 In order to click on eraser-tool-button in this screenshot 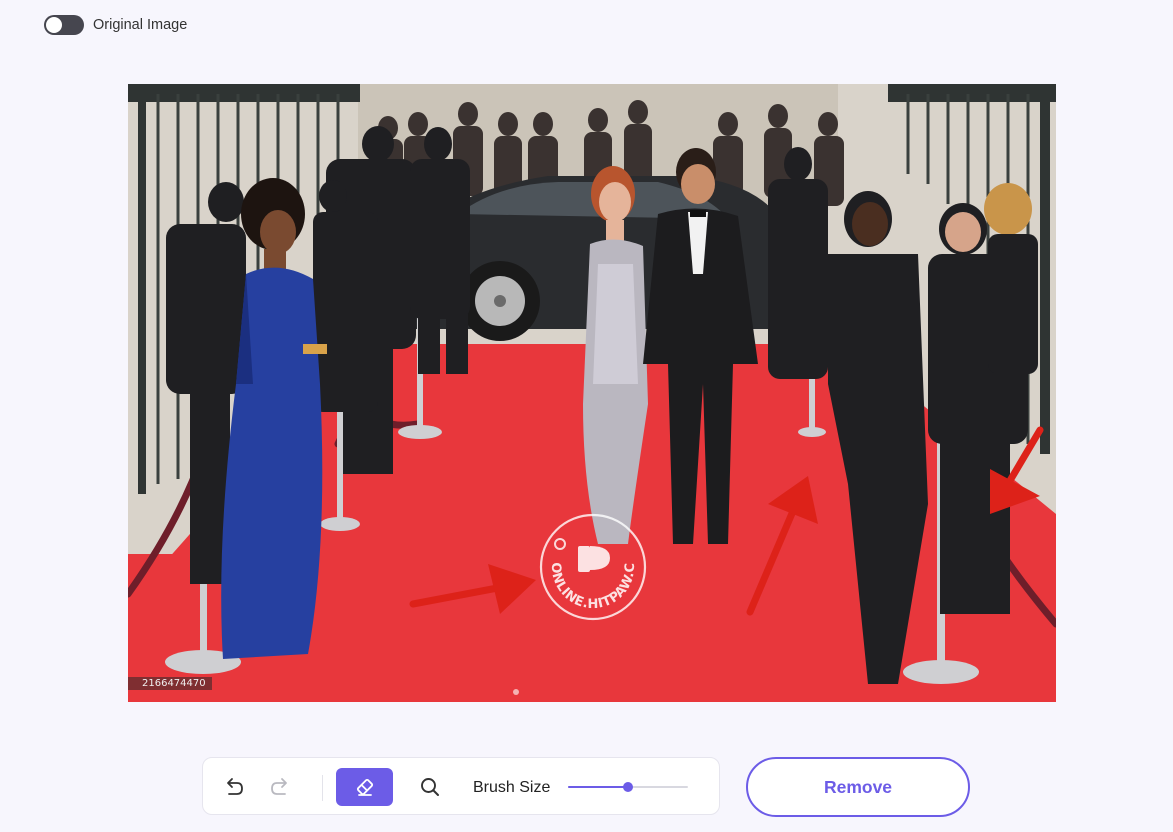, I will do `click(364, 787)`.